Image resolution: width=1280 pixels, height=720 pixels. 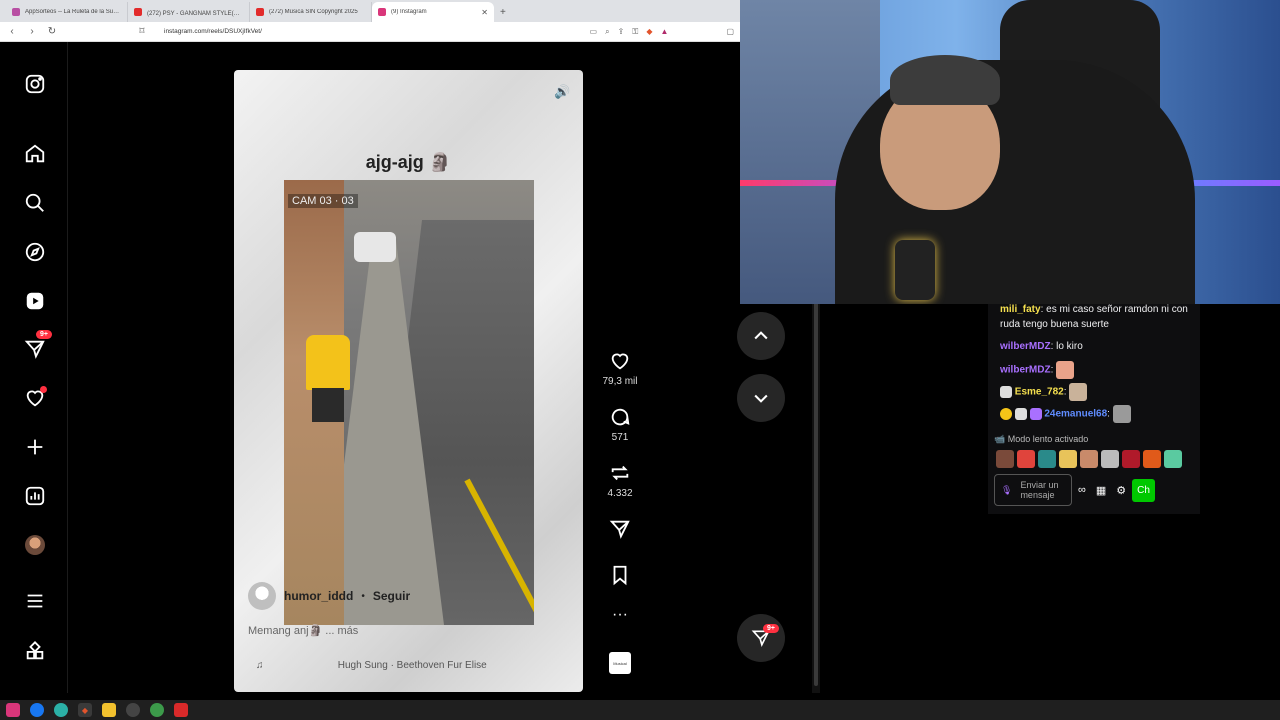 I want to click on tab-instagram: (9) Instagram ✕, so click(x=433, y=12).